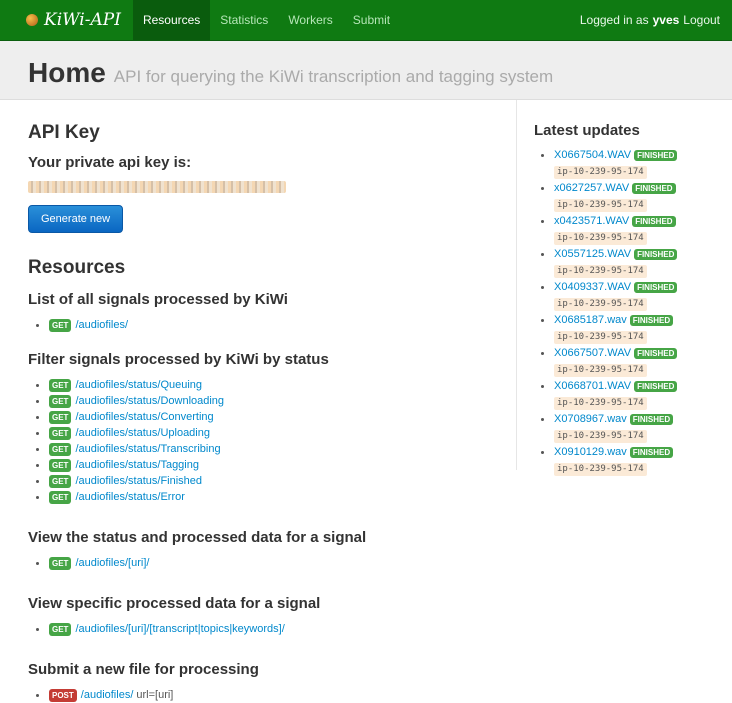 The width and height of the screenshot is (732, 703). Describe the element at coordinates (73, 20) in the screenshot. I see `brand-link: KiWi-API` at that location.